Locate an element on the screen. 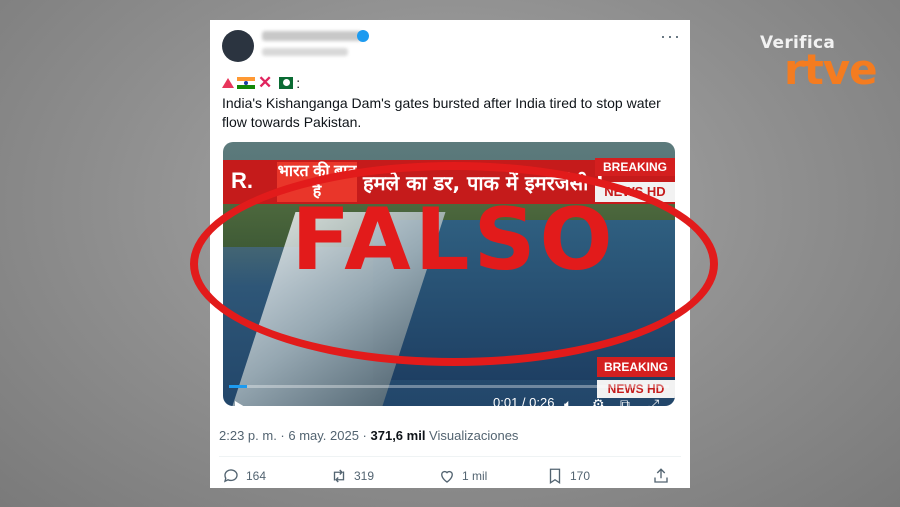 This screenshot has width=900, height=507. repost-icon is located at coordinates (339, 476).